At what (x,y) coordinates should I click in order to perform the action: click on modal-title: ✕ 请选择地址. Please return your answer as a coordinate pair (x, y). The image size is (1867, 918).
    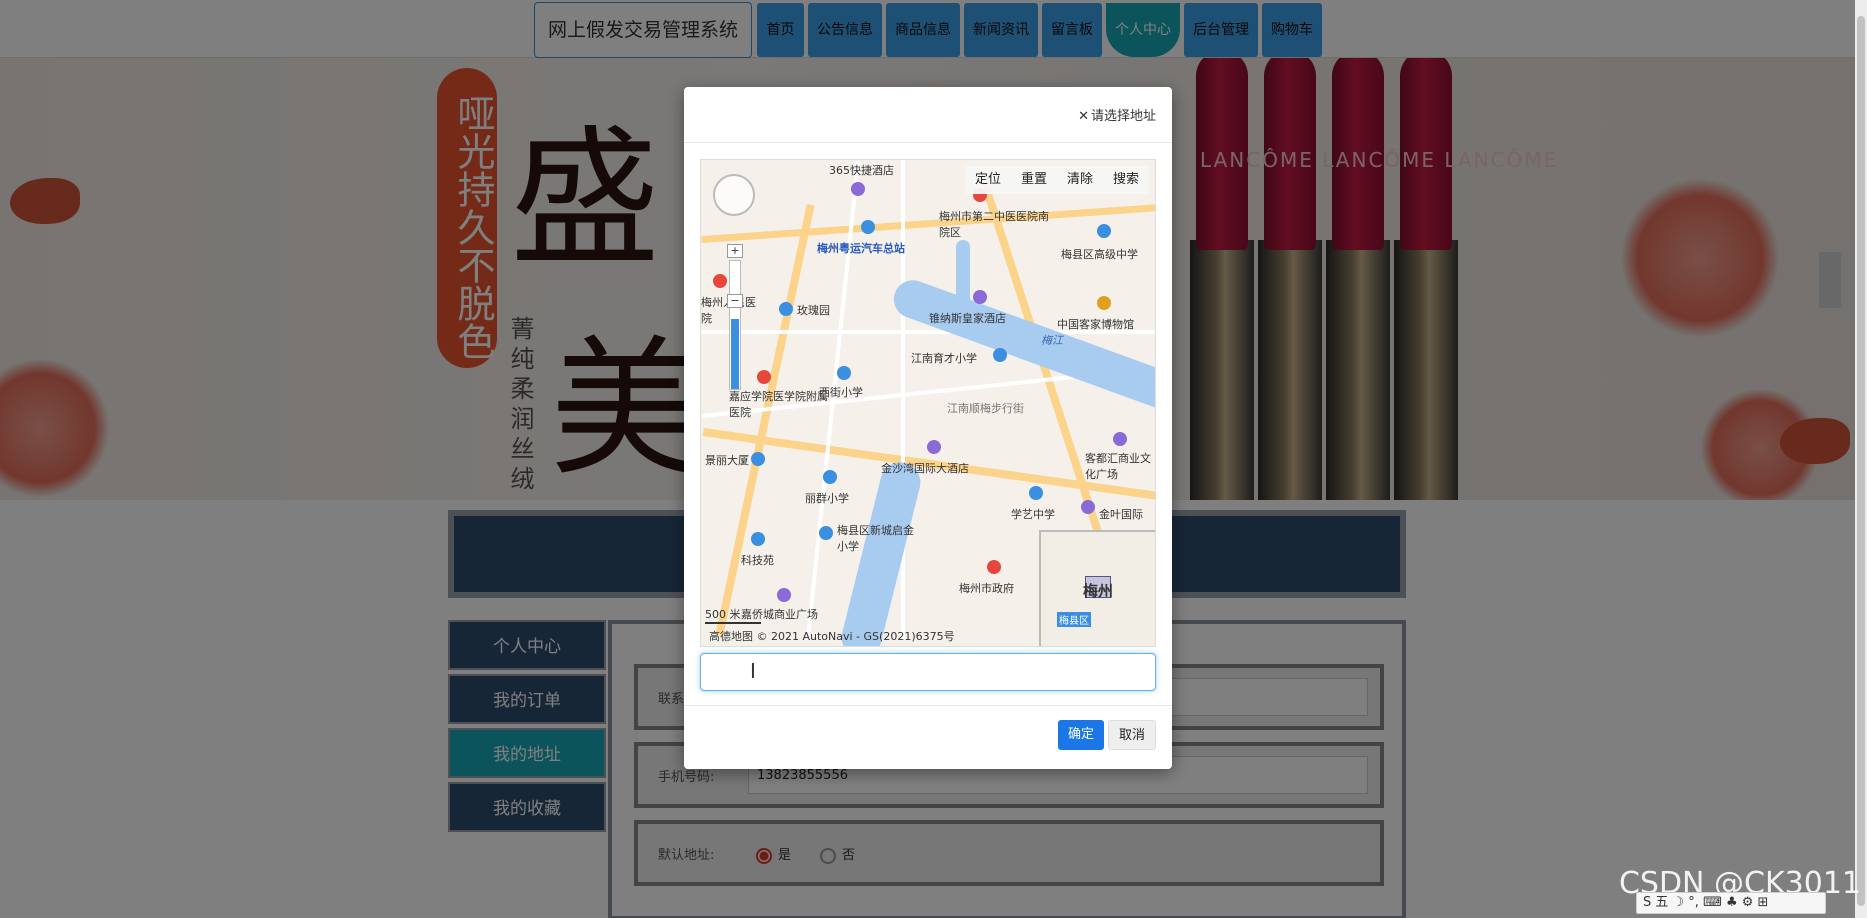
    Looking at the image, I should click on (1117, 116).